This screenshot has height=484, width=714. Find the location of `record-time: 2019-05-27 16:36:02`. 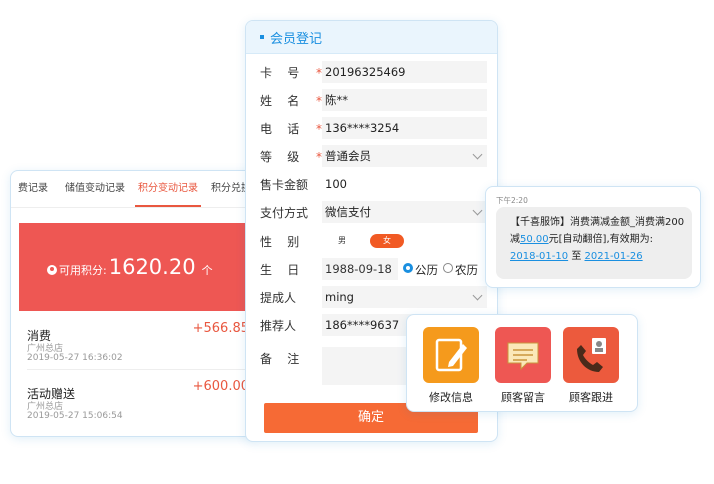

record-time: 2019-05-27 16:36:02 is located at coordinates (75, 358).